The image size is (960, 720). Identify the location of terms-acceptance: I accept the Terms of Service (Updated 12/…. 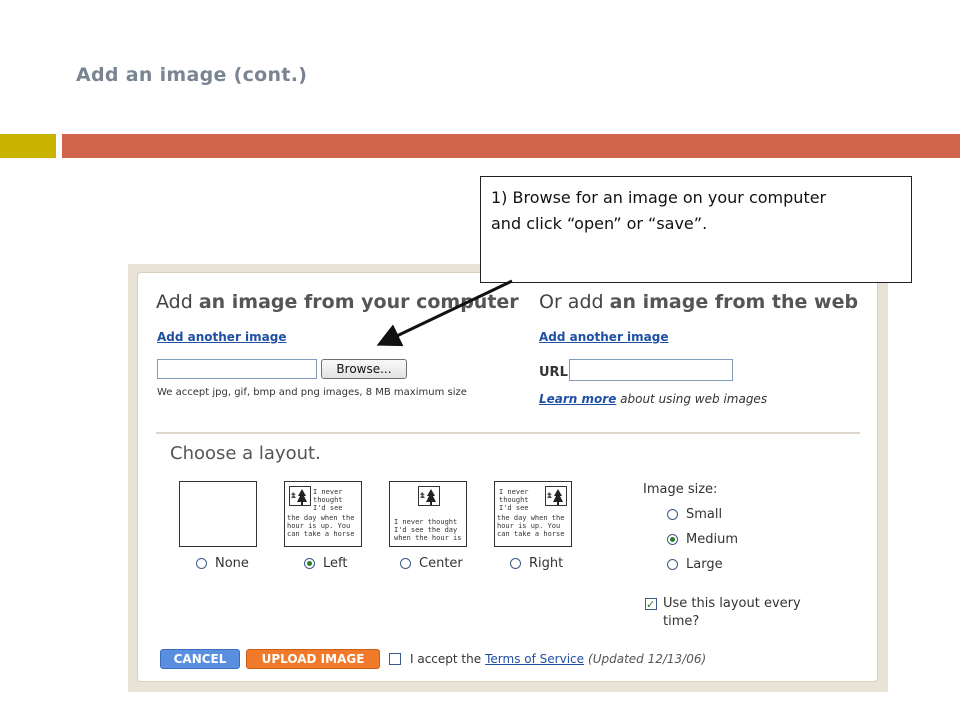
(547, 659).